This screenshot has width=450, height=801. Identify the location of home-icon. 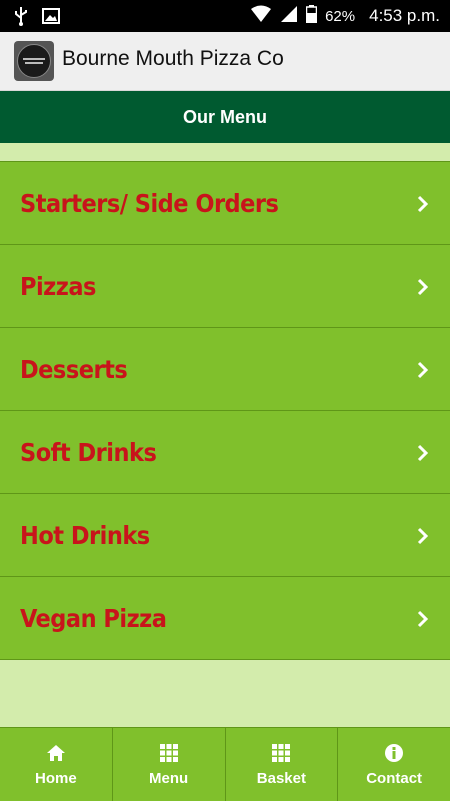
(55, 752).